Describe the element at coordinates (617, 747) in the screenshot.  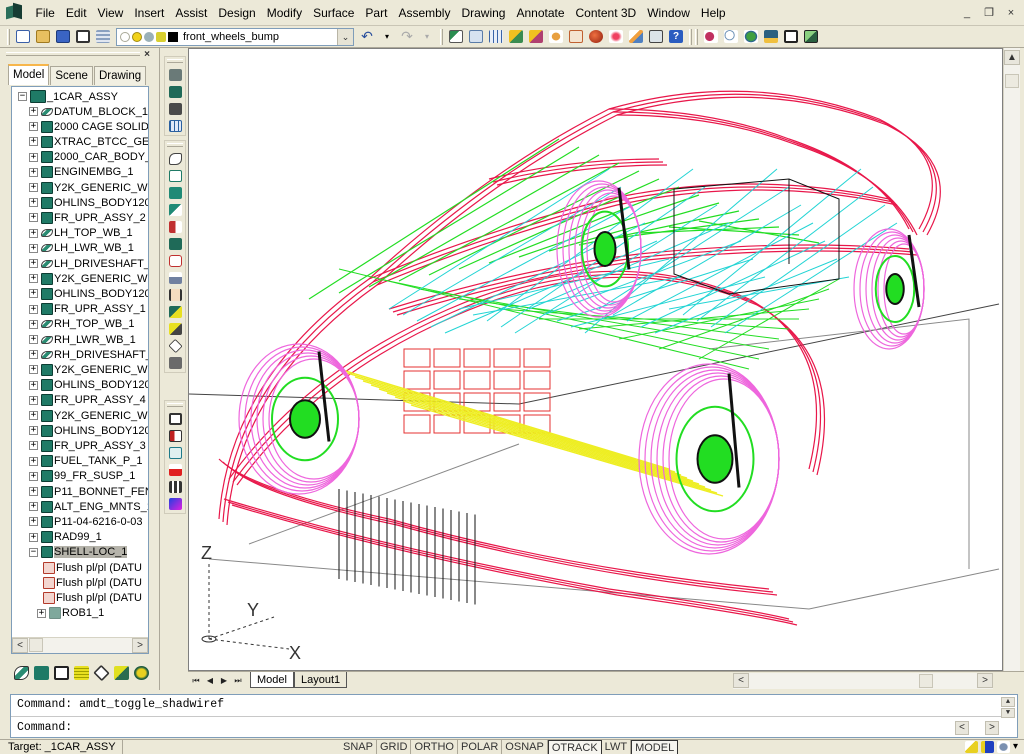
I see `lwt-toggle: LWT` at that location.